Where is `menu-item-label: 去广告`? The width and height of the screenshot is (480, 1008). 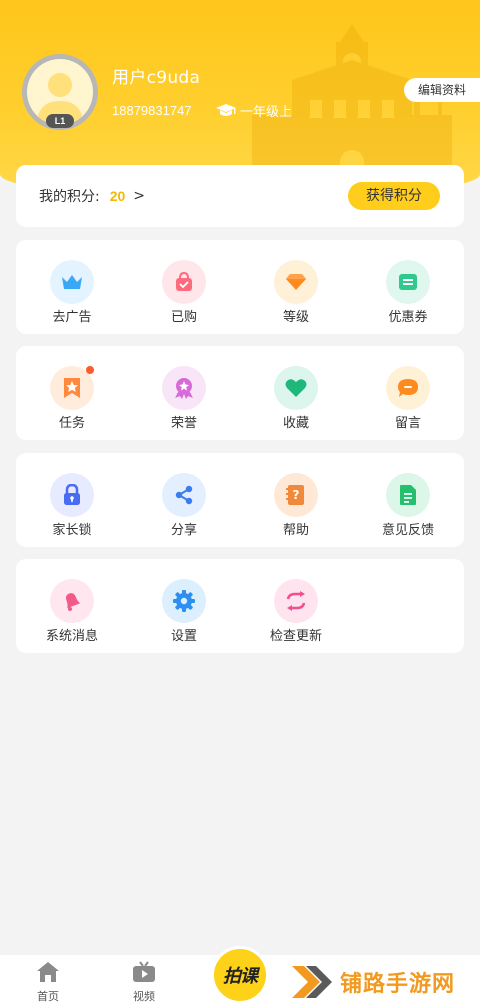
menu-item-label: 去广告 is located at coordinates (72, 317).